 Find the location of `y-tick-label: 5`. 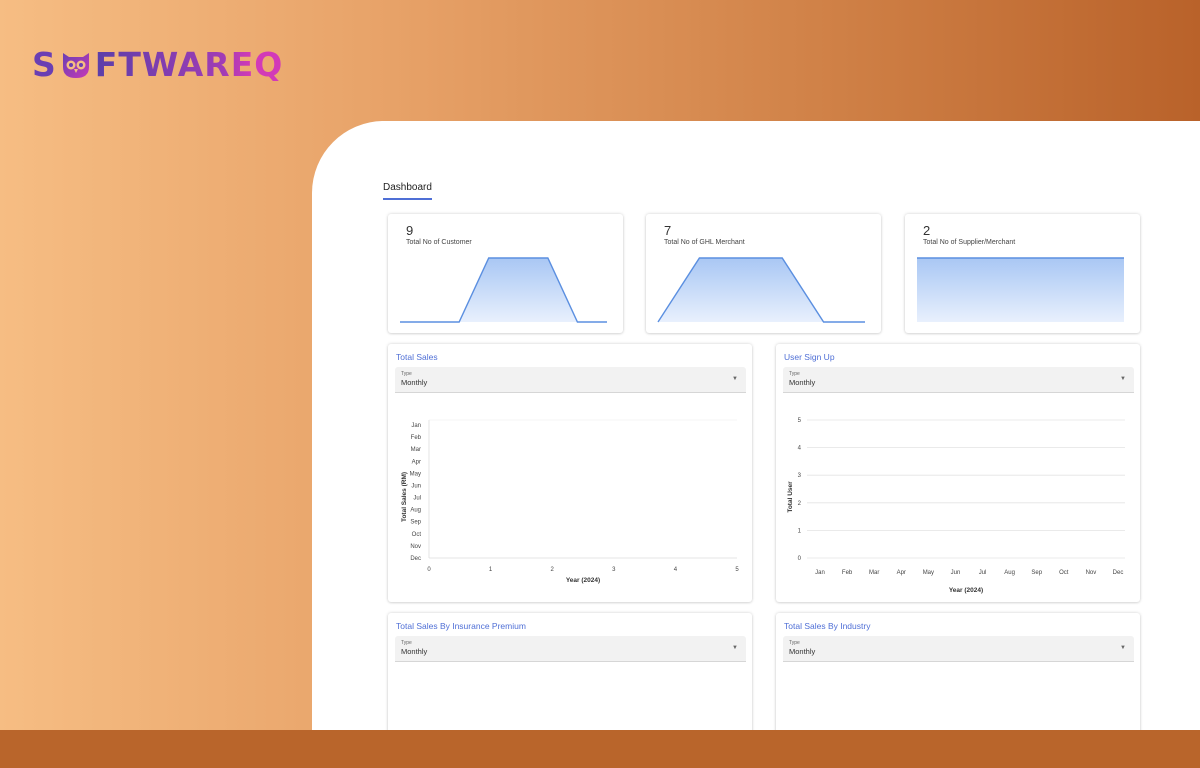

y-tick-label: 5 is located at coordinates (800, 421).